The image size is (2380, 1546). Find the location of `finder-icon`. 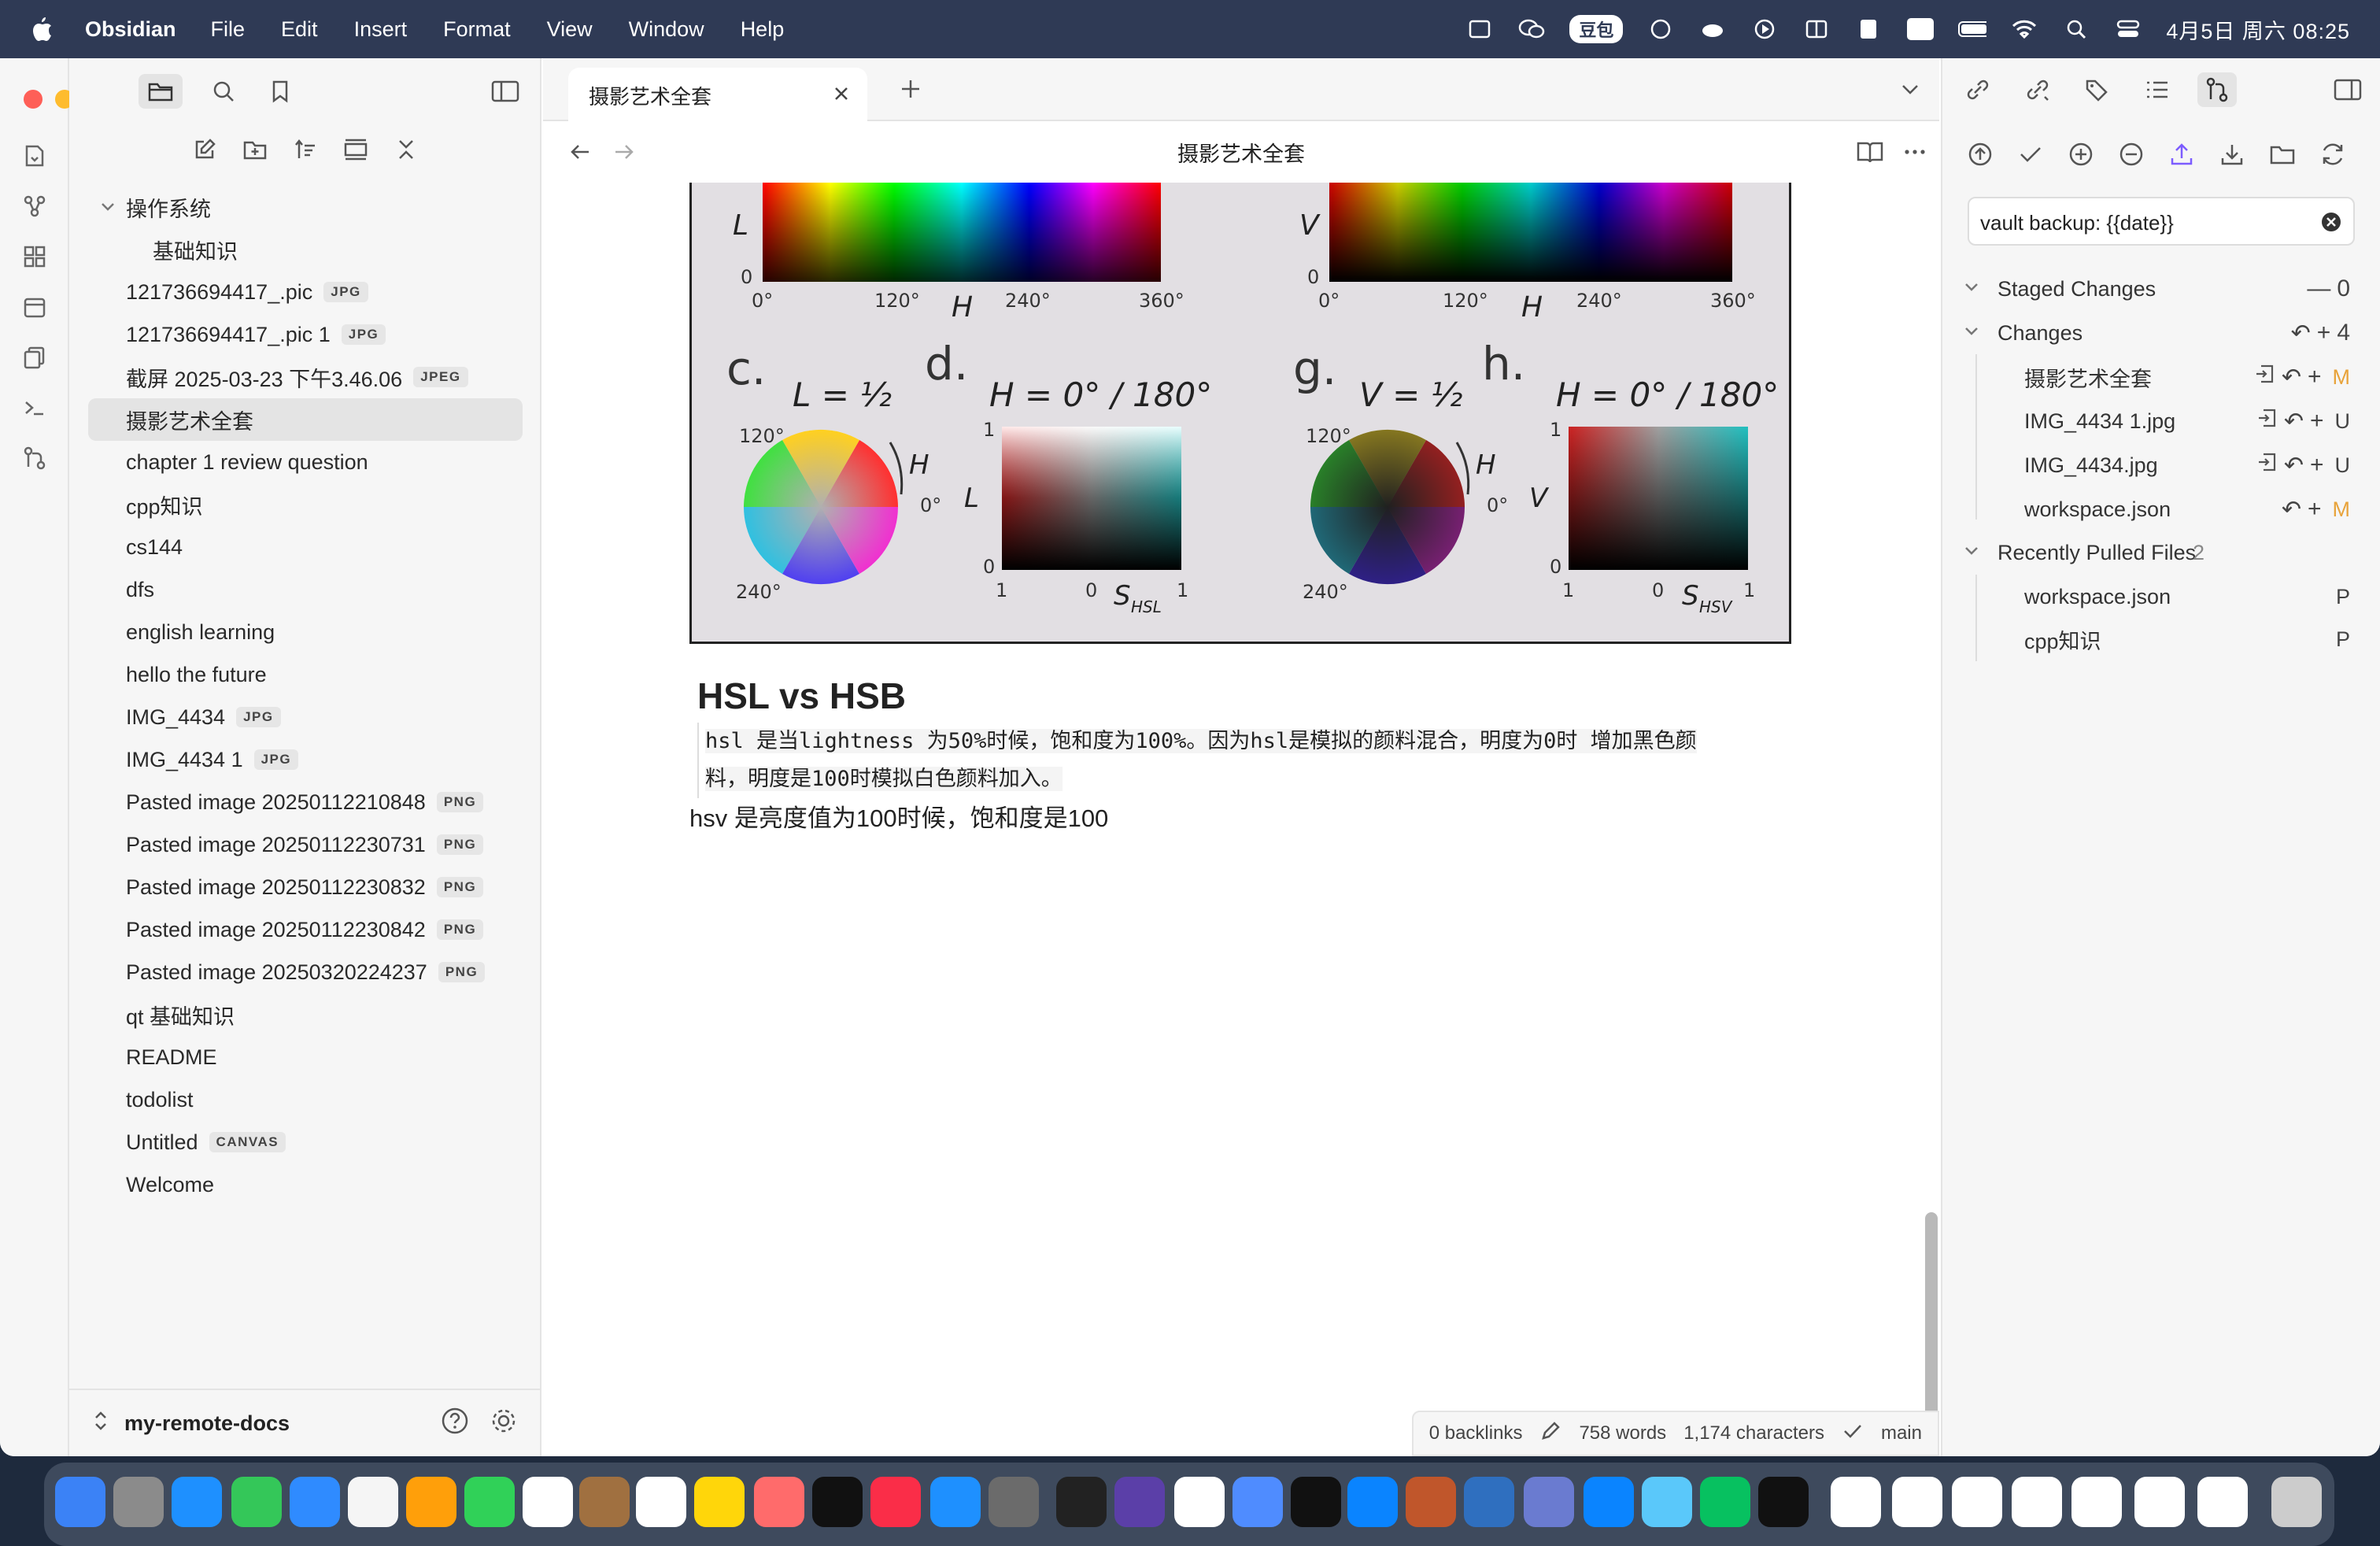

finder-icon is located at coordinates (80, 1502).